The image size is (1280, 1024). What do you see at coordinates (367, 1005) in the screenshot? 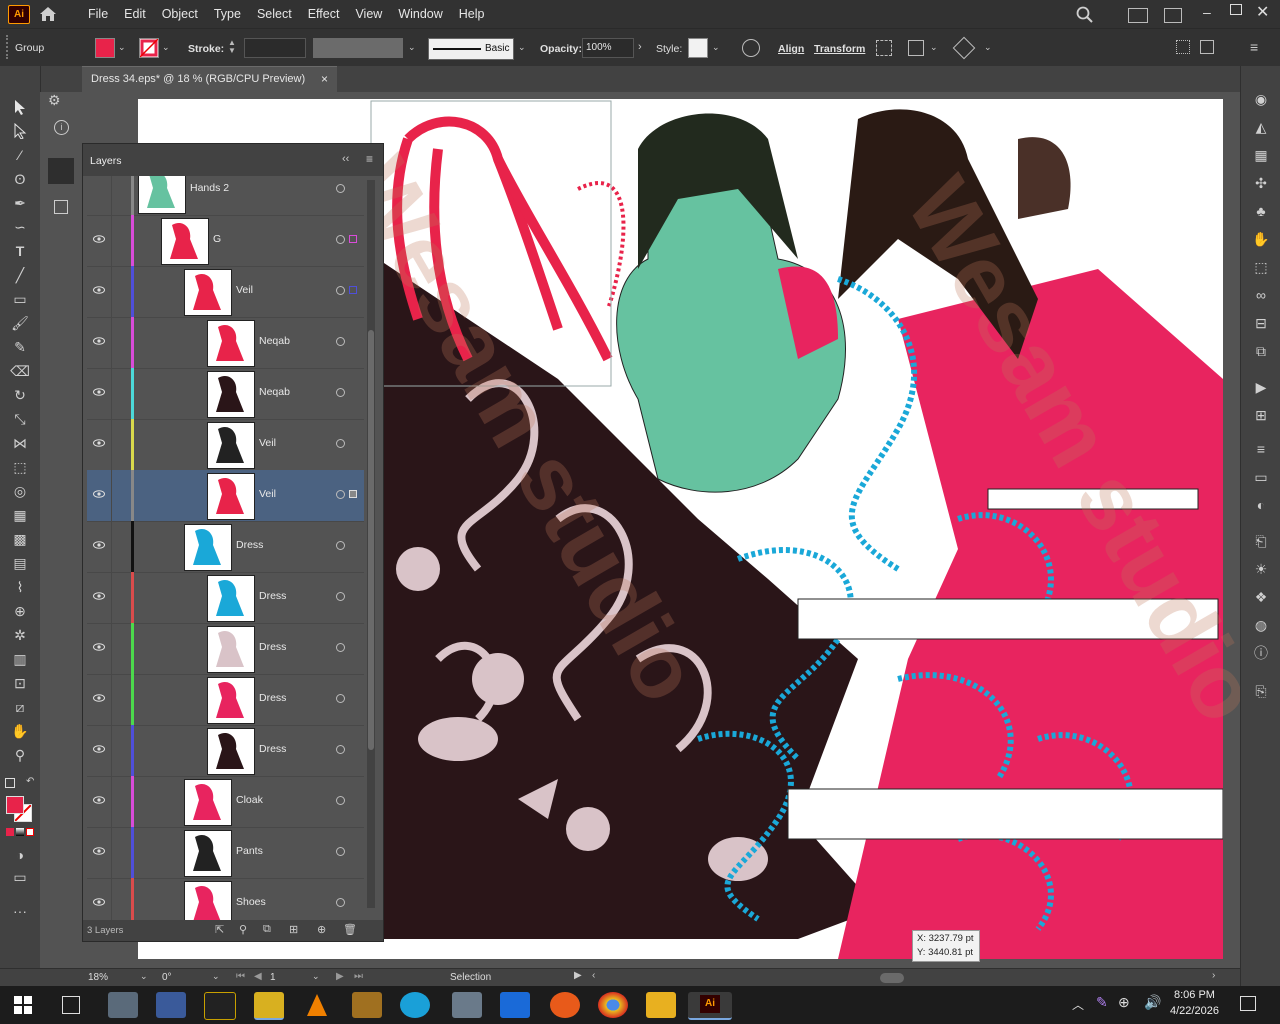
I see `app-icon-game` at bounding box center [367, 1005].